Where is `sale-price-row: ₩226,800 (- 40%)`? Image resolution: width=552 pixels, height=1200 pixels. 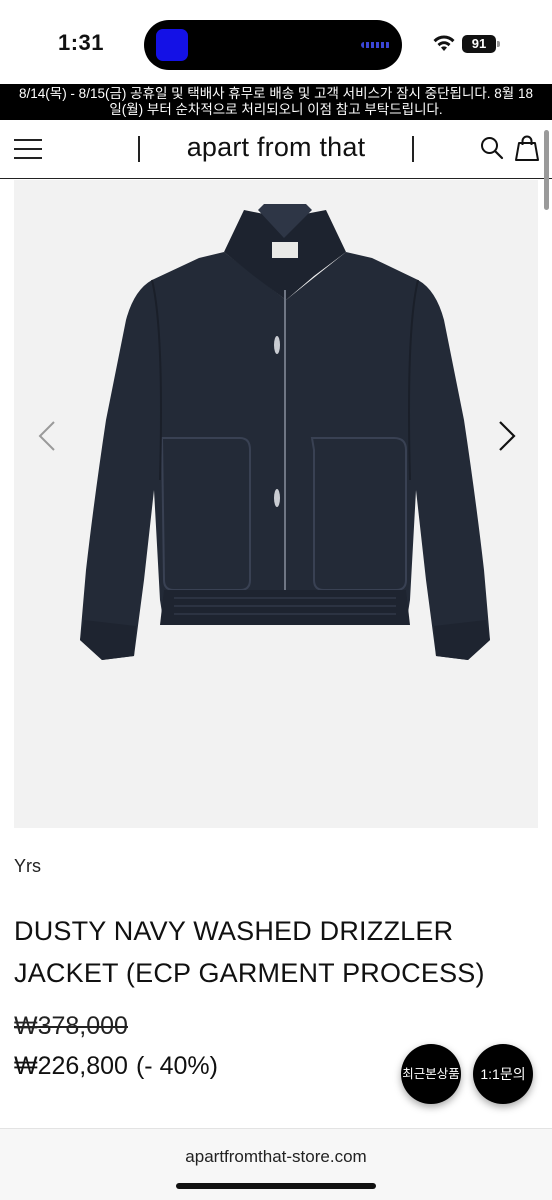 sale-price-row: ₩226,800 (- 40%) is located at coordinates (116, 1066).